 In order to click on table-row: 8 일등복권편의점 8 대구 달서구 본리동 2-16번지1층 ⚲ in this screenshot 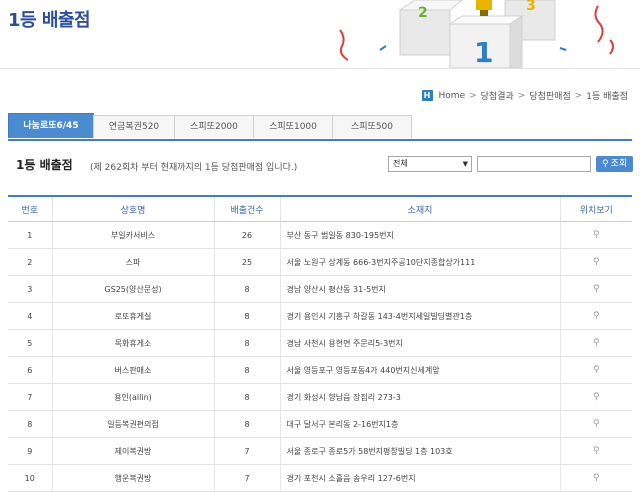, I will do `click(320, 424)`.